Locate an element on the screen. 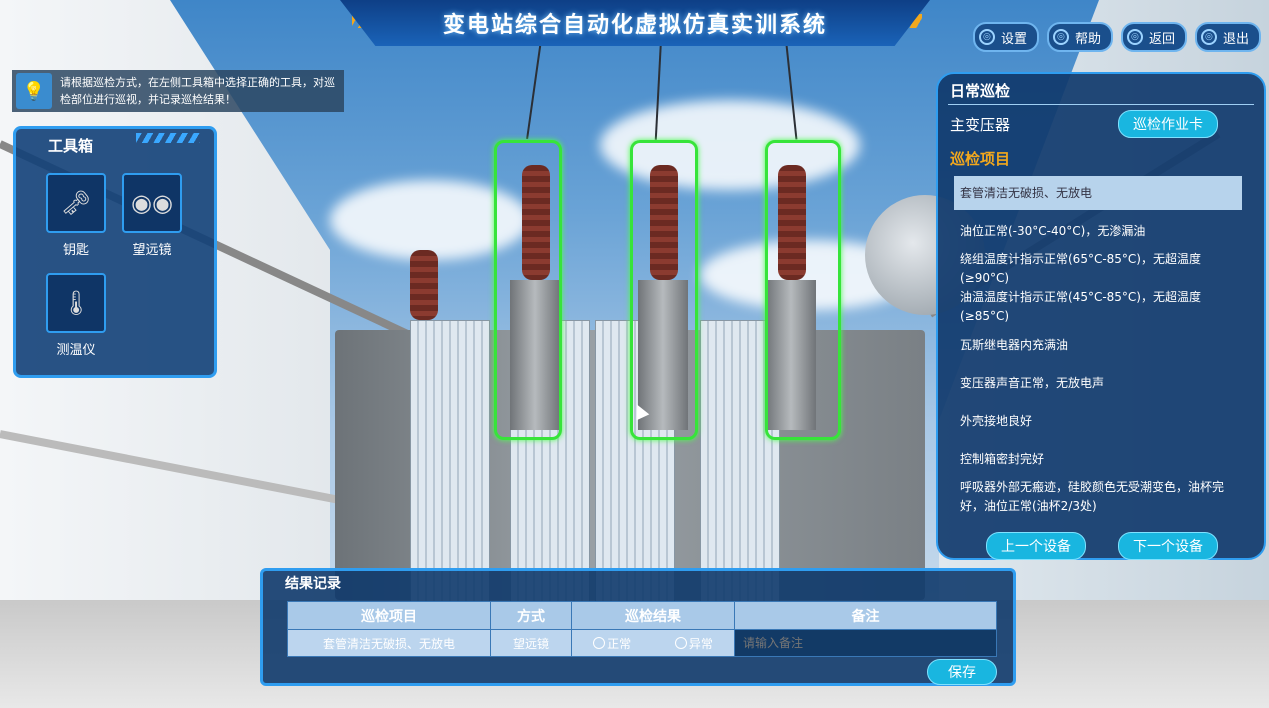 This screenshot has height=708, width=1269. radio-normal-label: 正常 is located at coordinates (619, 643).